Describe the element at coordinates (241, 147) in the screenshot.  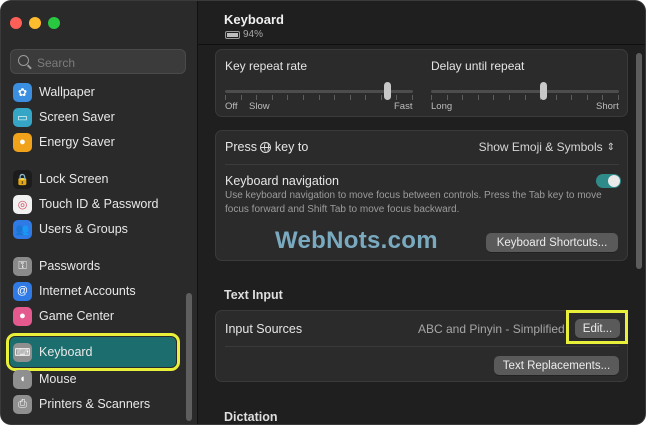
I see `press-key-label-before: Press` at that location.